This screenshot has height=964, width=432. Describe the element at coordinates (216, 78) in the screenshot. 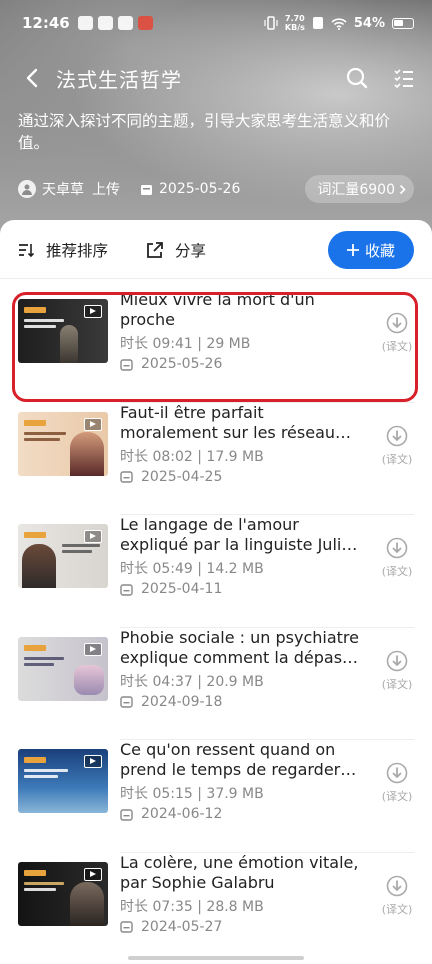

I see `top-bar: 法式生活哲学` at that location.